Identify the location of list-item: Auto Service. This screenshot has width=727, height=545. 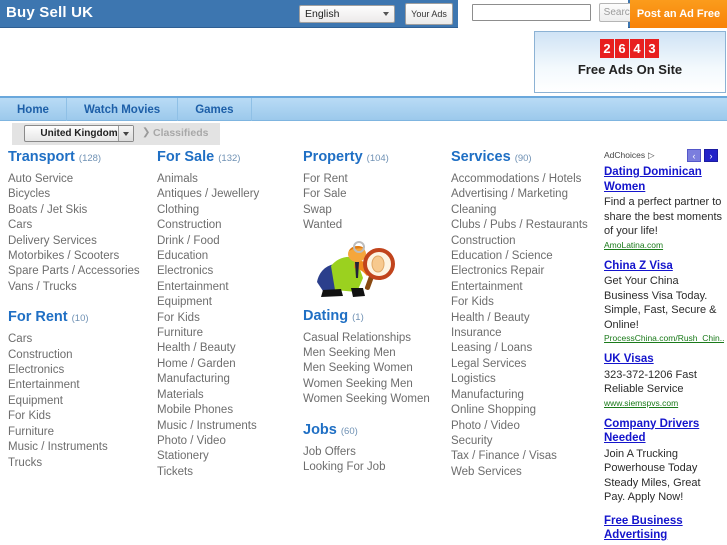
(80, 179).